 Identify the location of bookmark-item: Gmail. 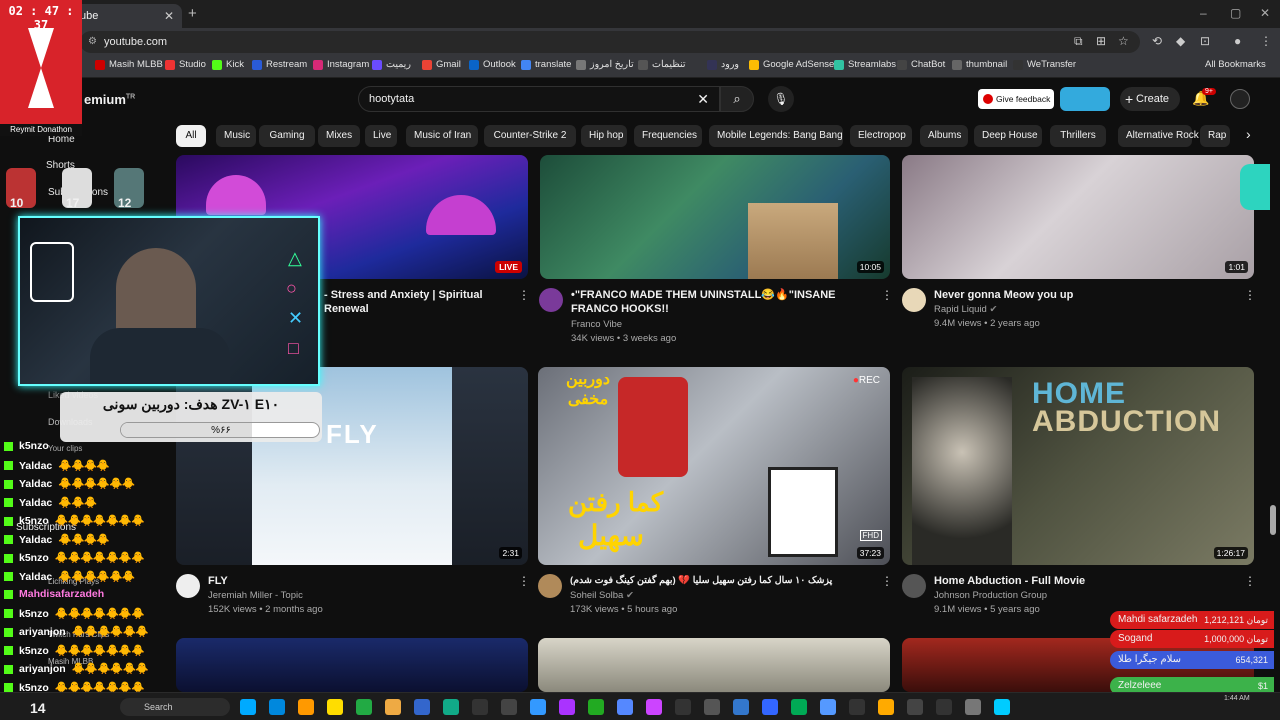
(441, 64).